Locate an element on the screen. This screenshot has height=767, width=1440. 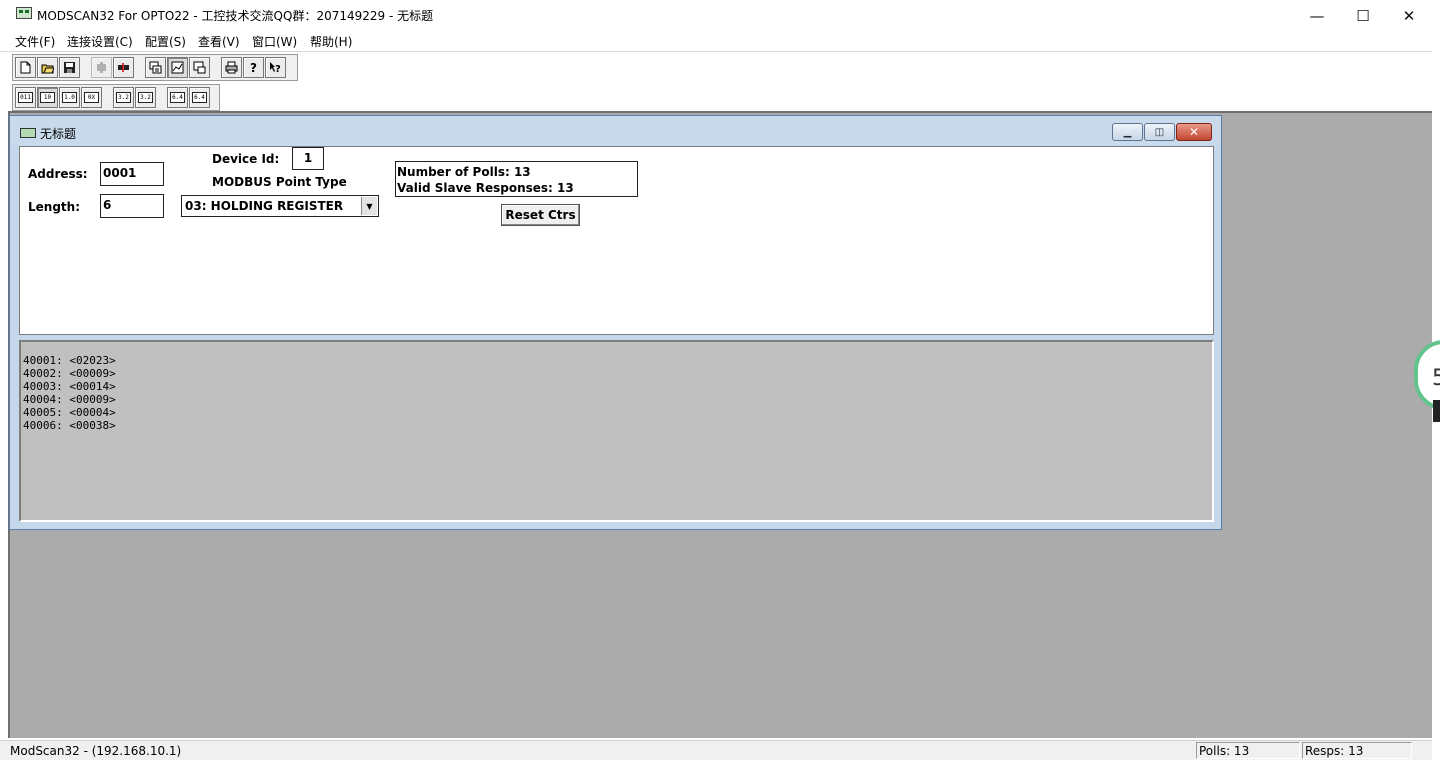
maximize-button: ☐ is located at coordinates (1363, 15).